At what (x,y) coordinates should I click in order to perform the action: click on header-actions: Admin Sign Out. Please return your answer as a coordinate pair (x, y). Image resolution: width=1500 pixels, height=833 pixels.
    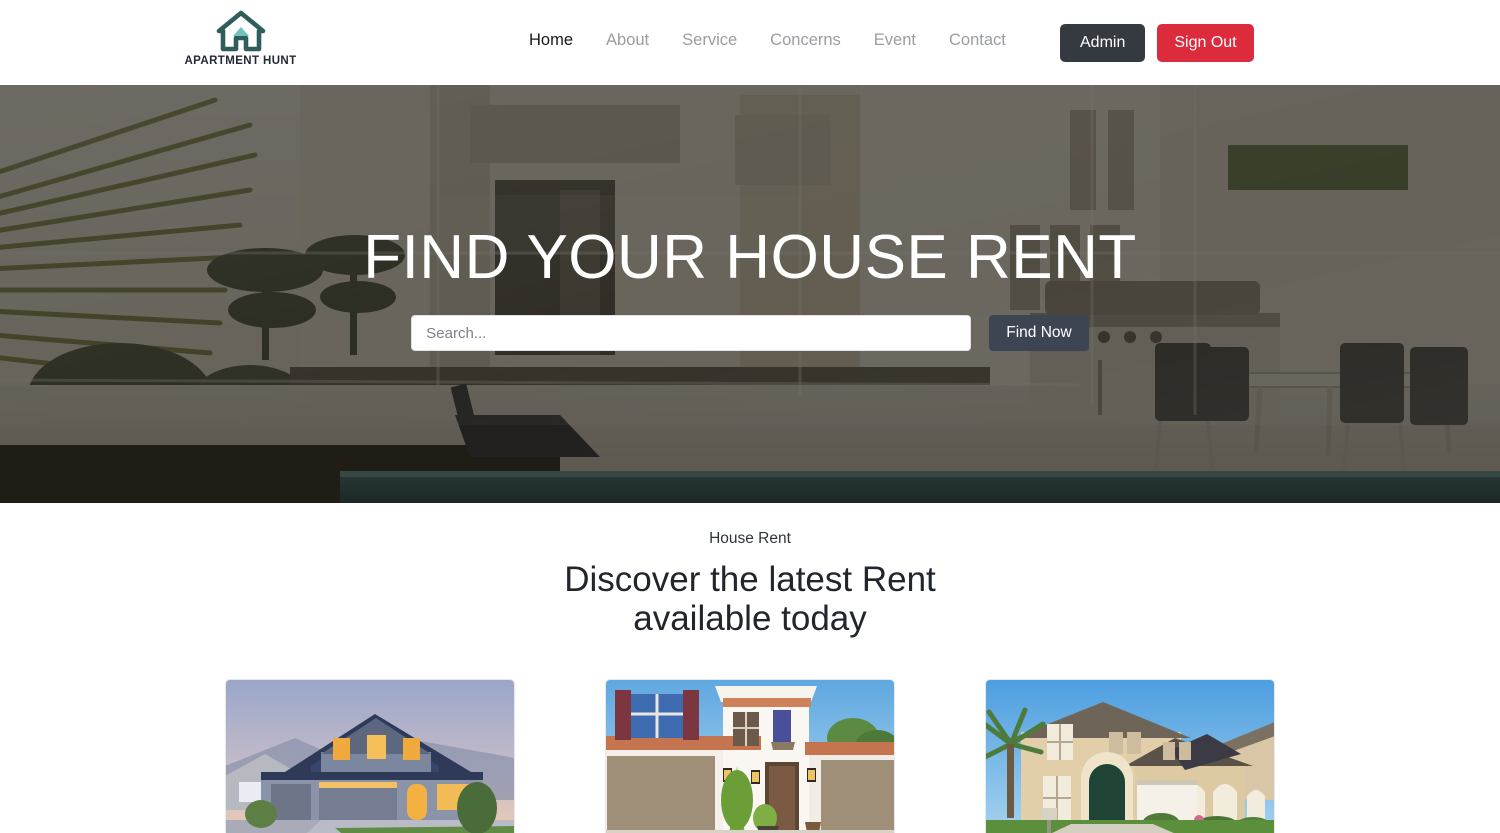
    Looking at the image, I should click on (1157, 43).